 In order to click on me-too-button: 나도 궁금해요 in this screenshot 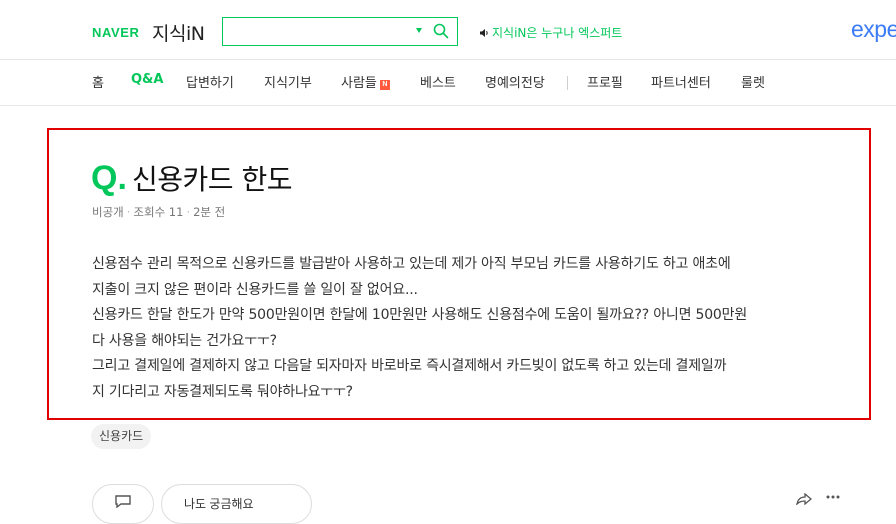, I will do `click(236, 504)`.